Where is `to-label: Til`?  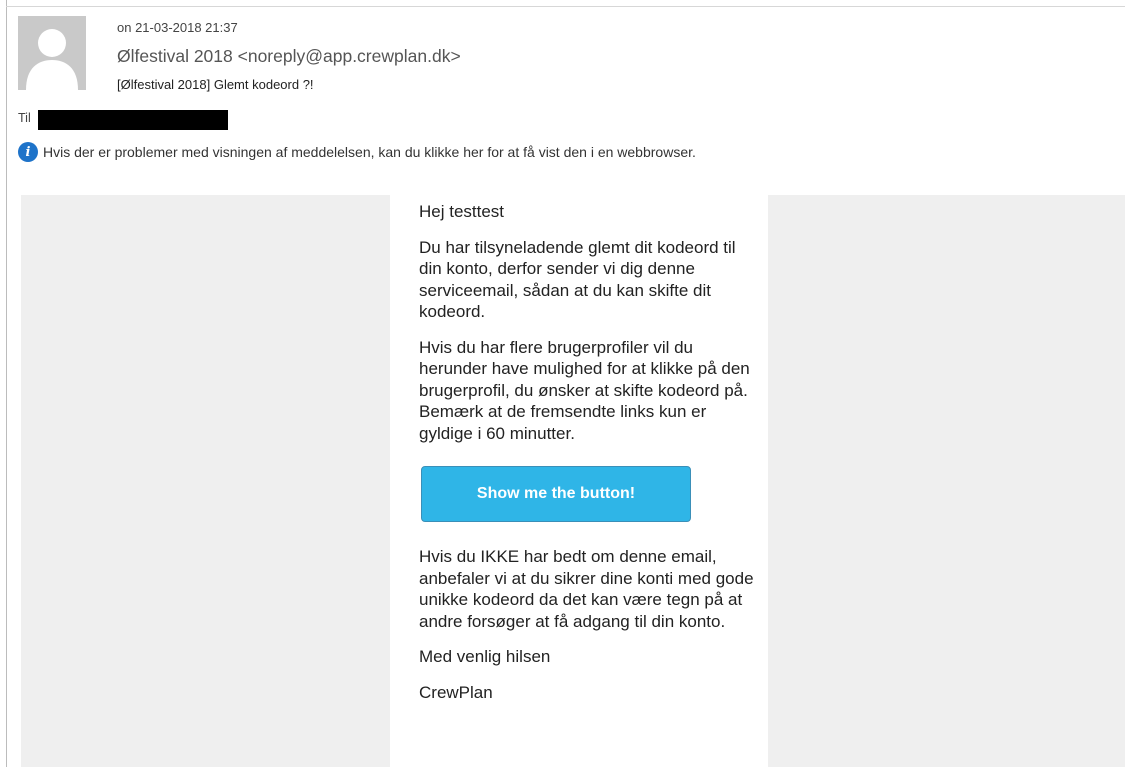
to-label: Til is located at coordinates (24, 118).